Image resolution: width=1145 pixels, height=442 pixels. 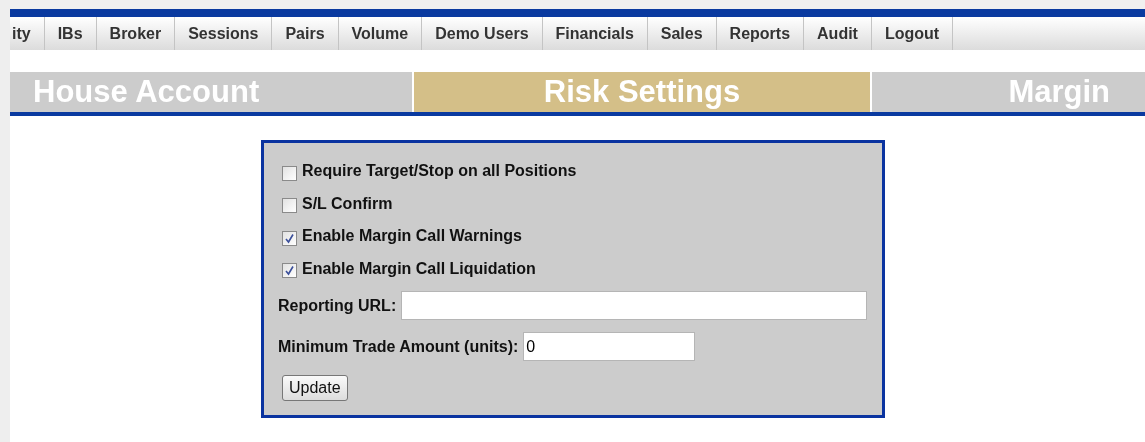 What do you see at coordinates (634, 305) in the screenshot?
I see `input-field` at bounding box center [634, 305].